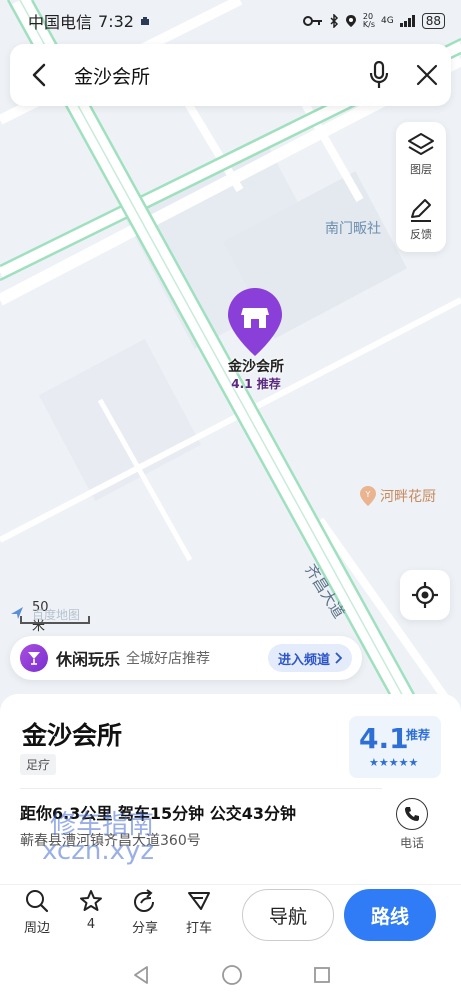 Image resolution: width=461 pixels, height=1000 pixels. I want to click on phone-icon, so click(412, 814).